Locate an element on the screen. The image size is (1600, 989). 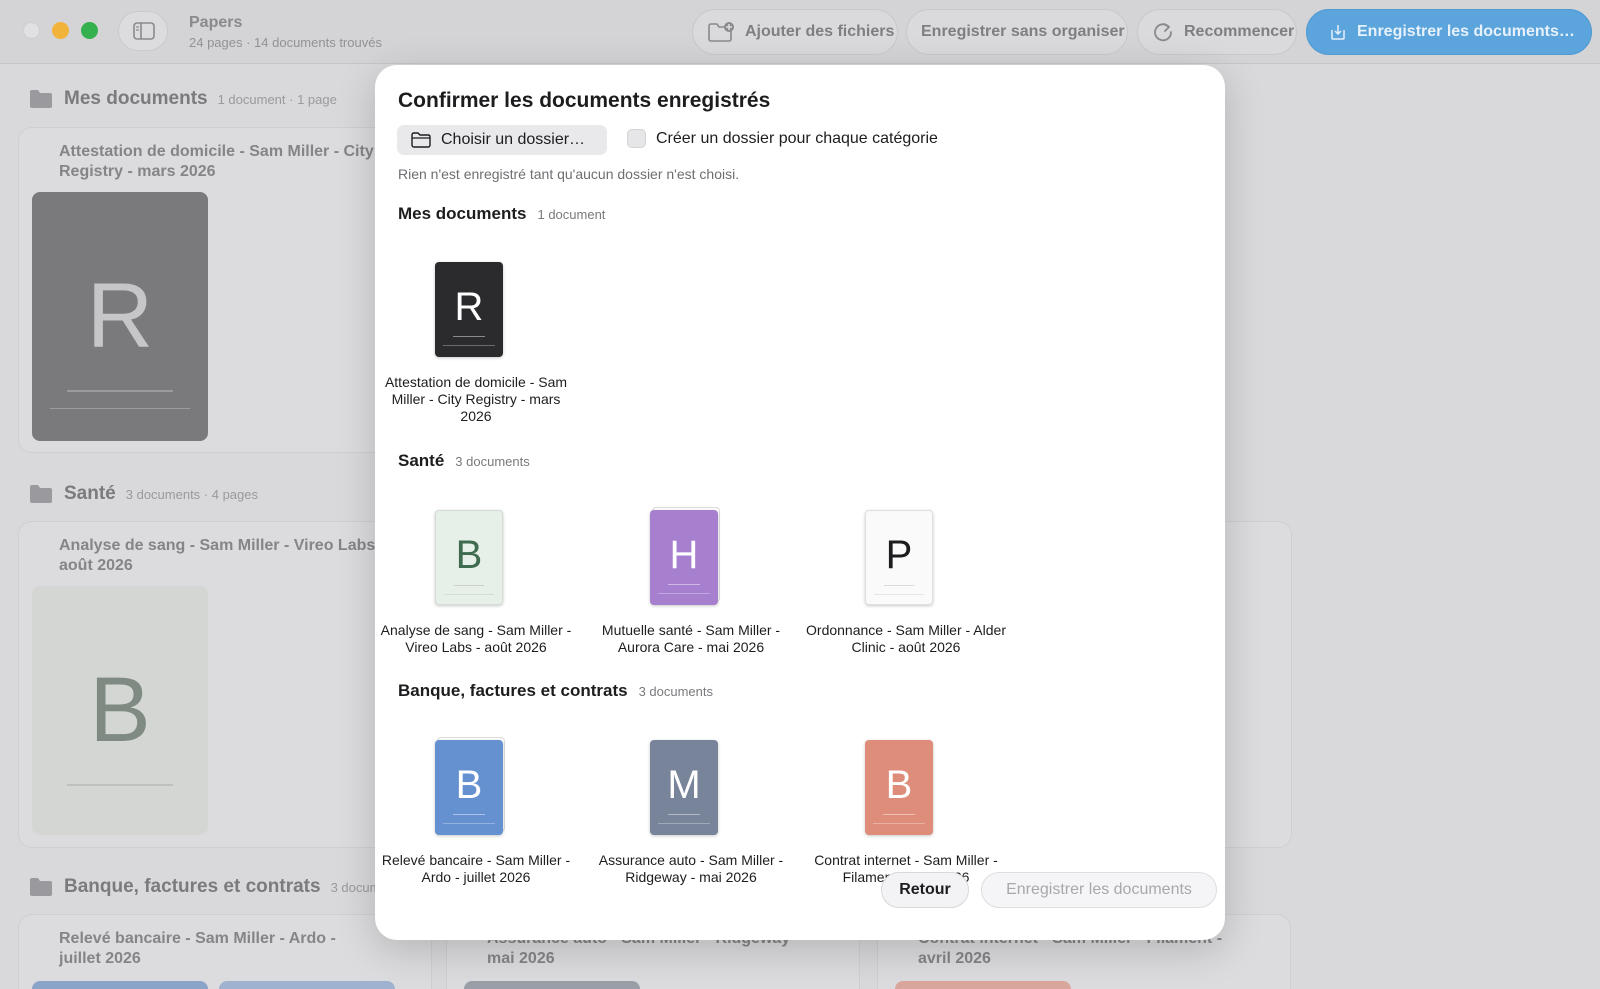
checkbox is located at coordinates (636, 138).